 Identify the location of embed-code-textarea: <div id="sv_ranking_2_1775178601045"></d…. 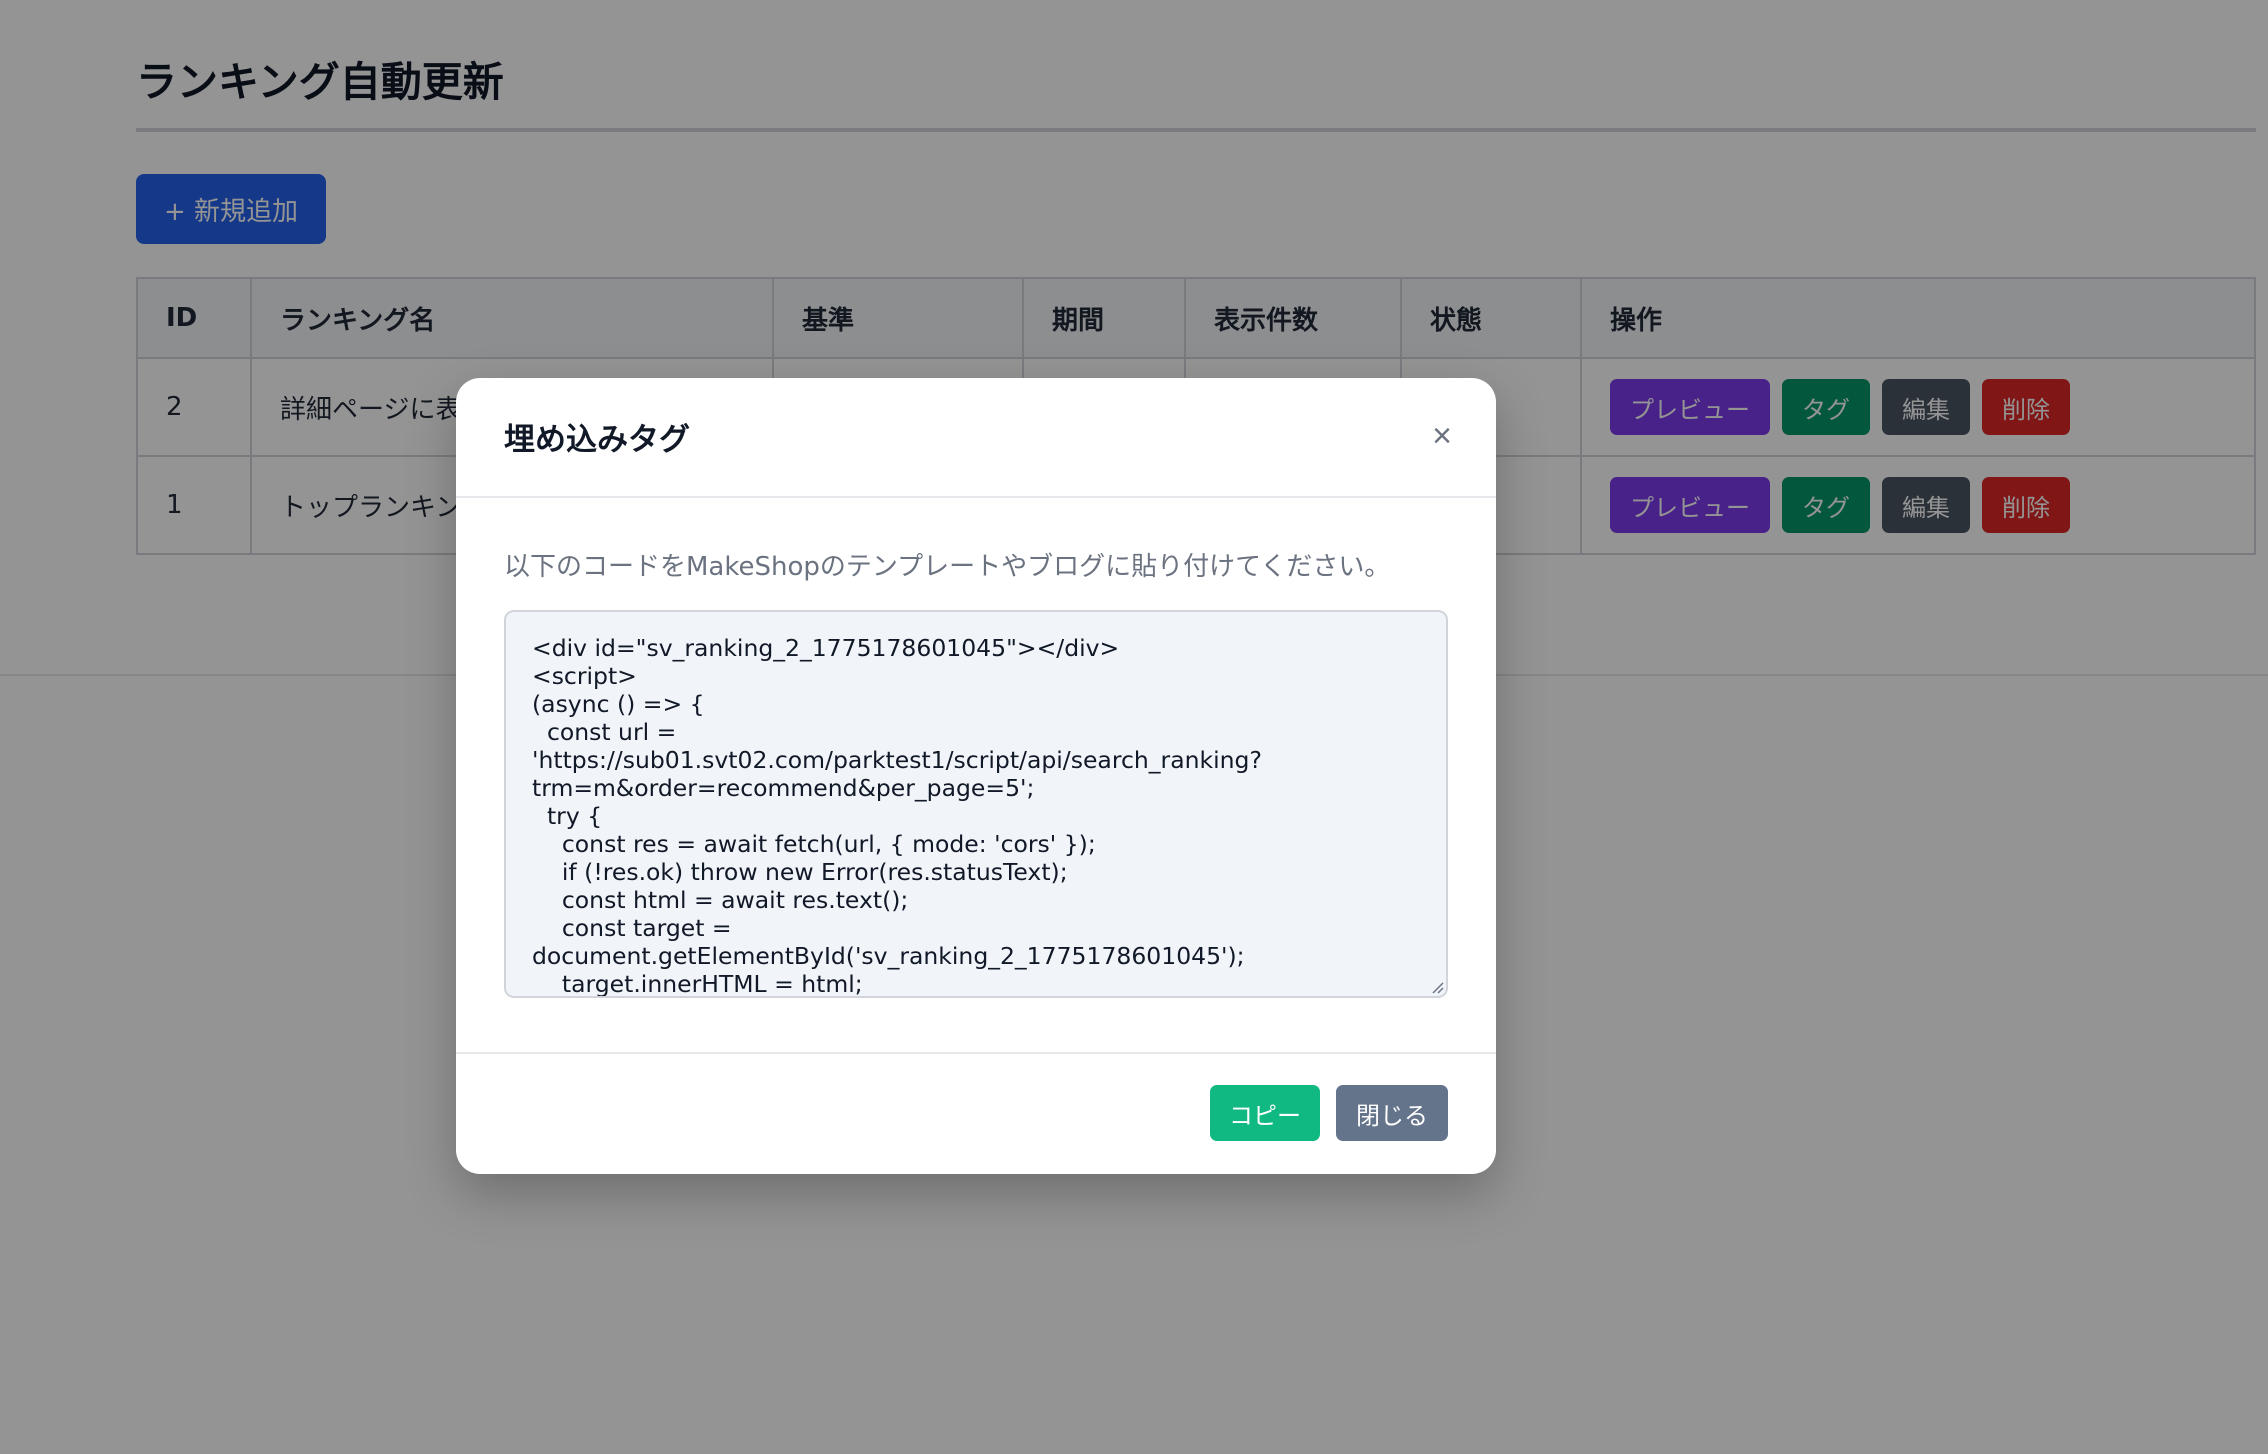
(976, 804).